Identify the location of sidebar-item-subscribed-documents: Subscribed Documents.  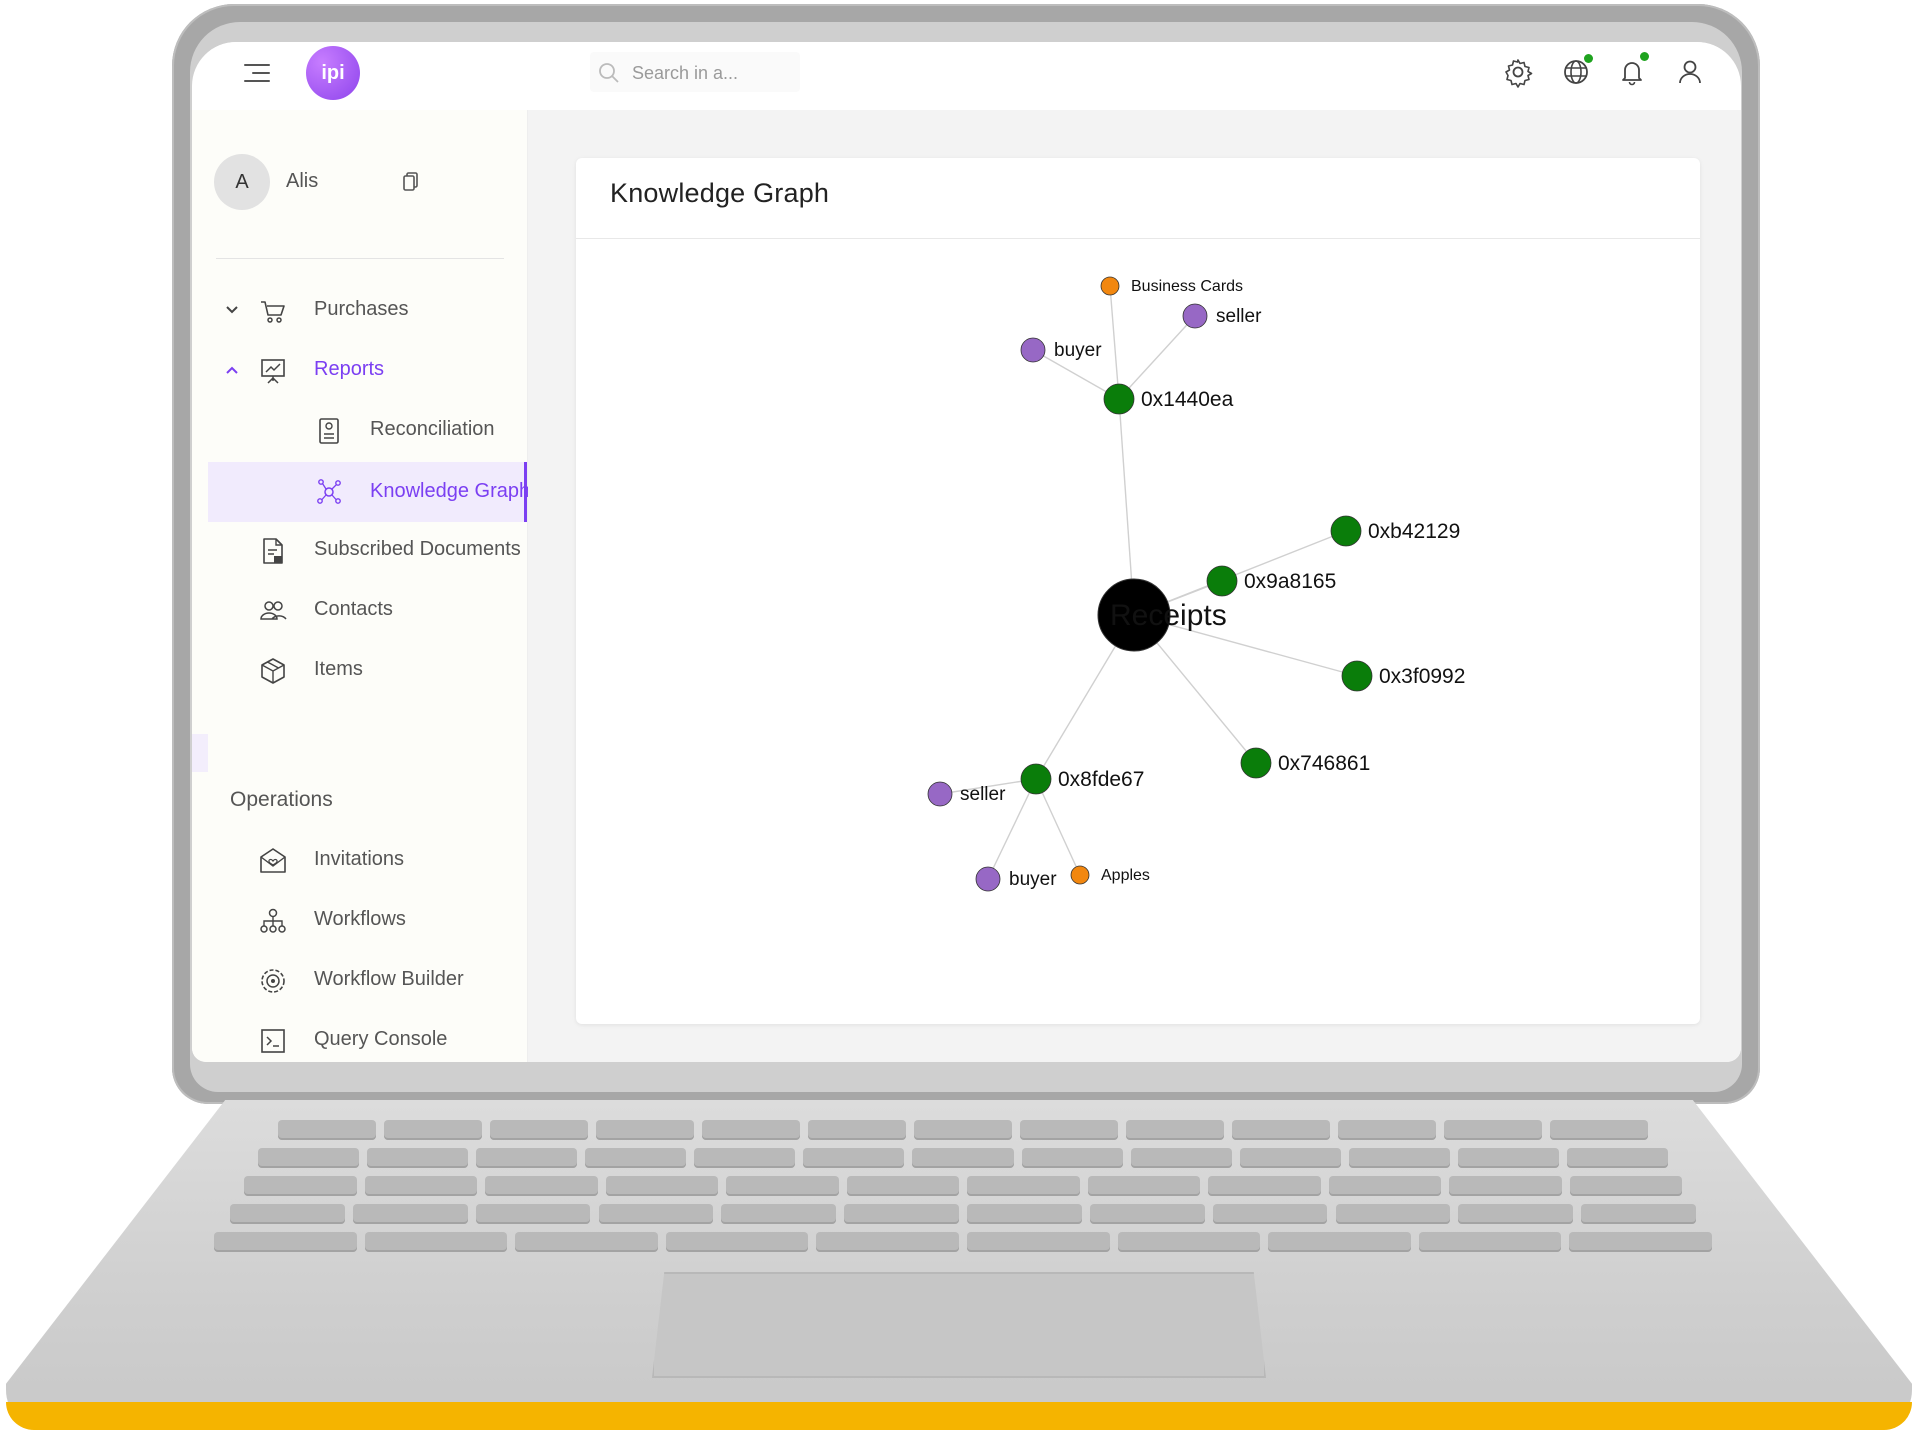
(367, 550).